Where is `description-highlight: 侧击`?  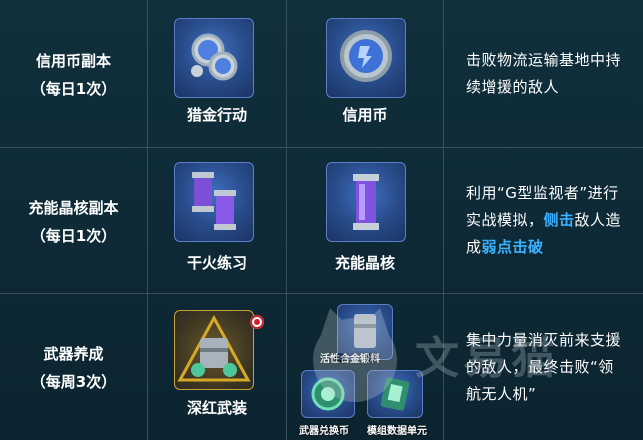 description-highlight: 侧击 is located at coordinates (559, 220).